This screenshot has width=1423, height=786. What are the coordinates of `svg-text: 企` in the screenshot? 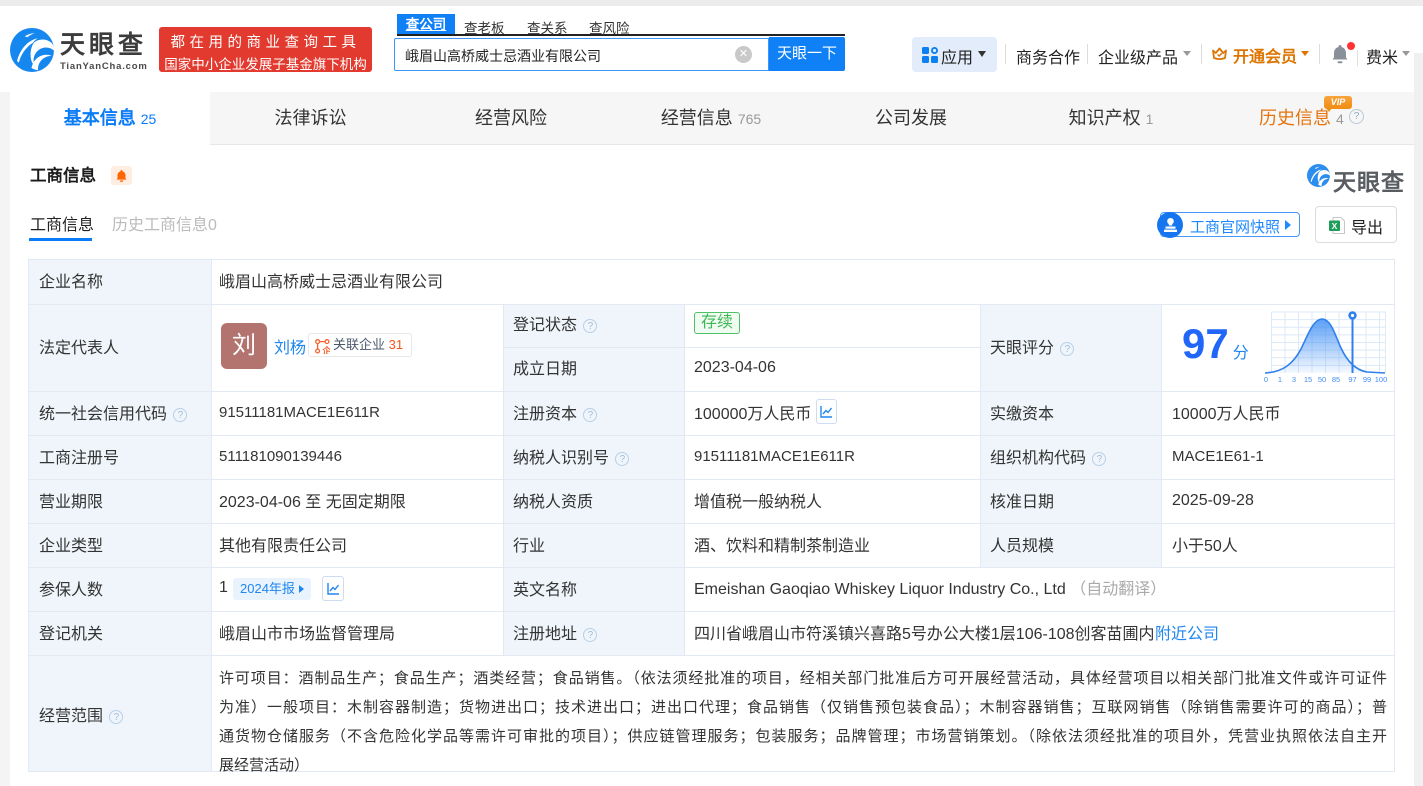 It's located at (325, 349).